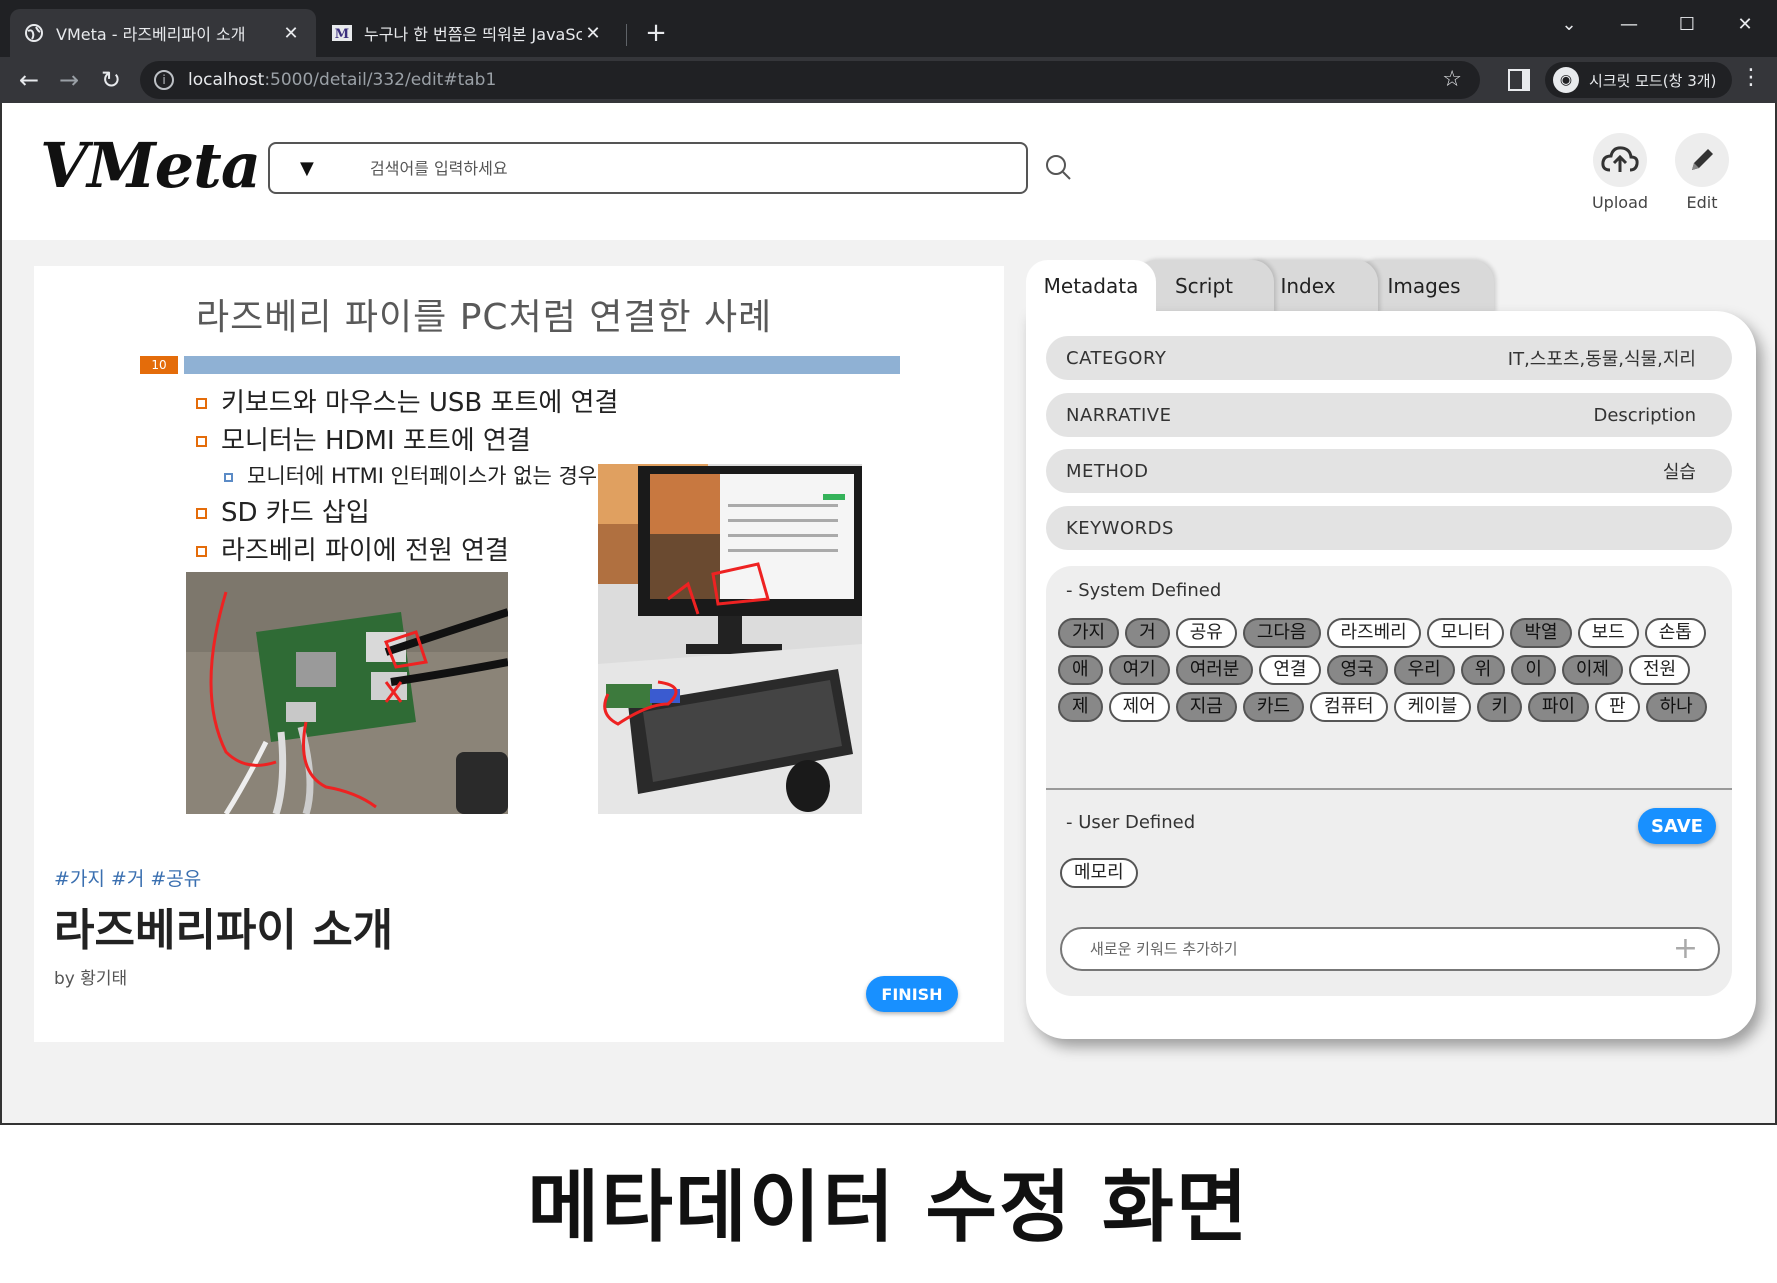 This screenshot has height=1283, width=1777. I want to click on keyword-chip: 제, so click(1080, 707).